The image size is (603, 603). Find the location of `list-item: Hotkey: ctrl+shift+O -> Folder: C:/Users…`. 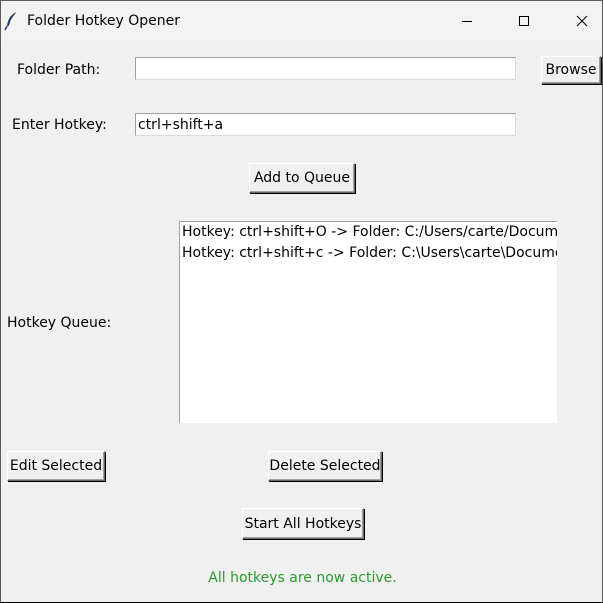

list-item: Hotkey: ctrl+shift+O -> Folder: C:/Users… is located at coordinates (368, 232).